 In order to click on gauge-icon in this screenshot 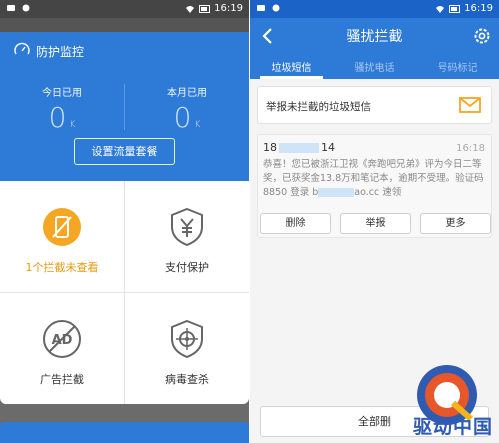, I will do `click(22, 48)`.